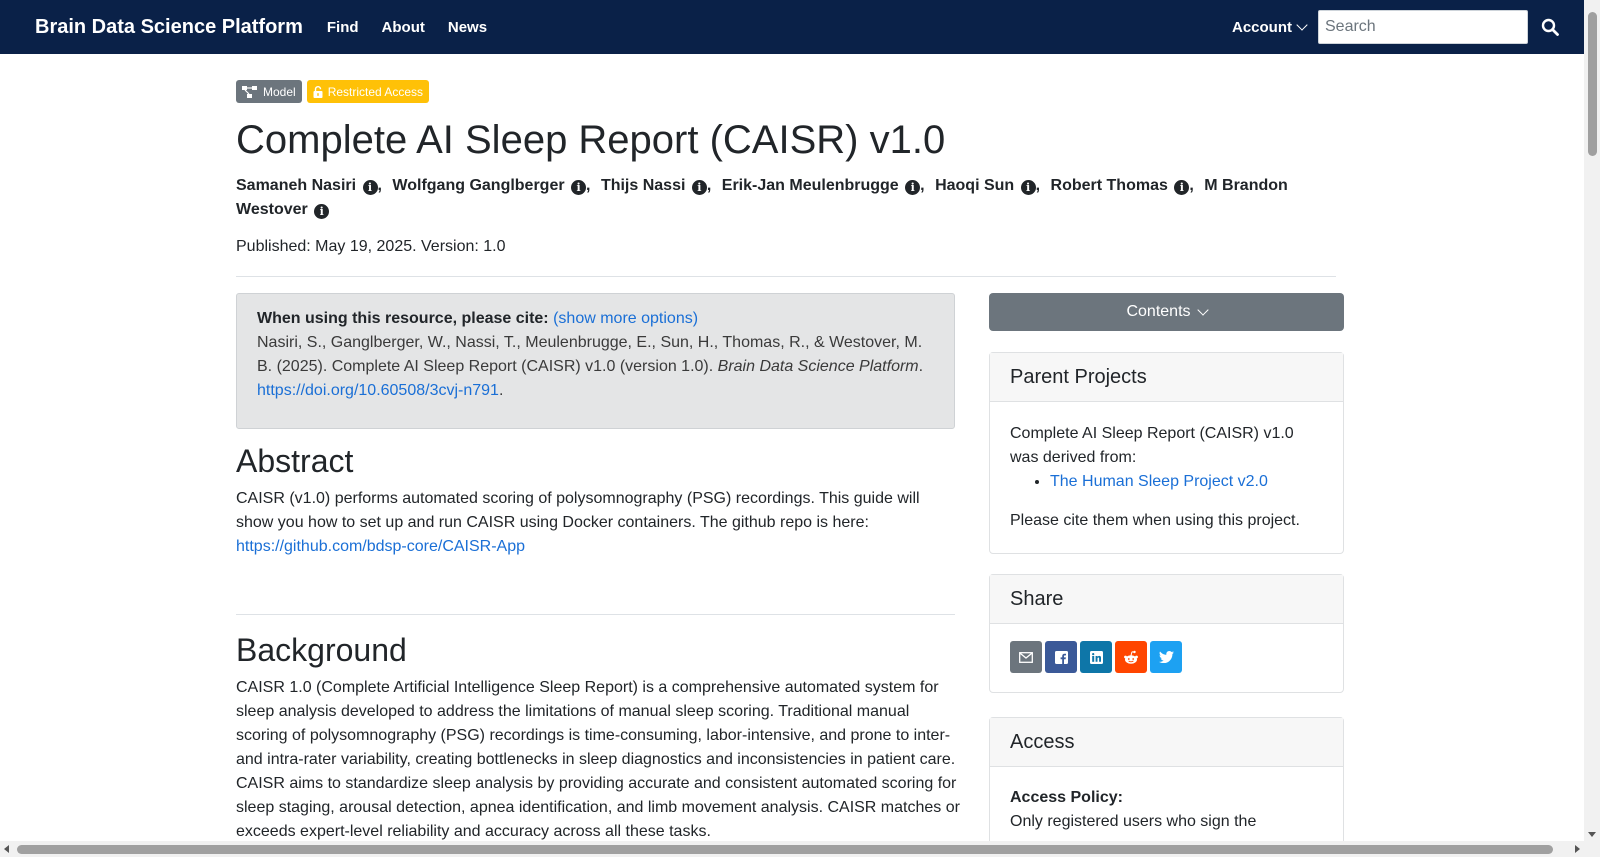 The width and height of the screenshot is (1600, 857). I want to click on restricted-access-badge: Restricted Access, so click(368, 91).